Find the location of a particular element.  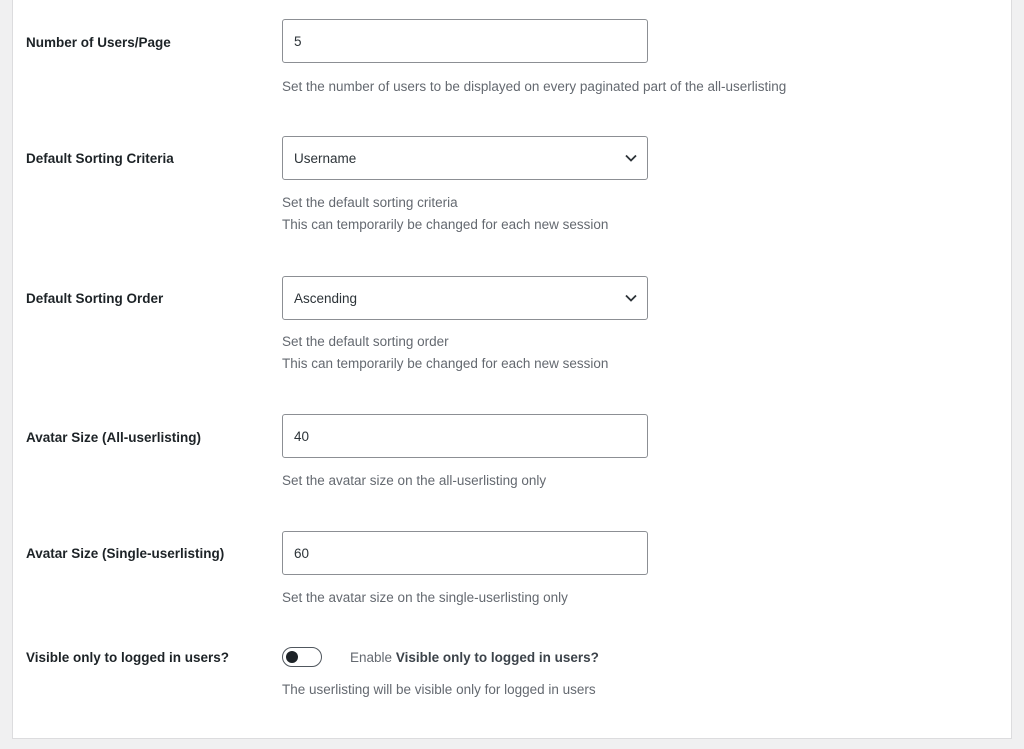

select-value: Username is located at coordinates (325, 158).